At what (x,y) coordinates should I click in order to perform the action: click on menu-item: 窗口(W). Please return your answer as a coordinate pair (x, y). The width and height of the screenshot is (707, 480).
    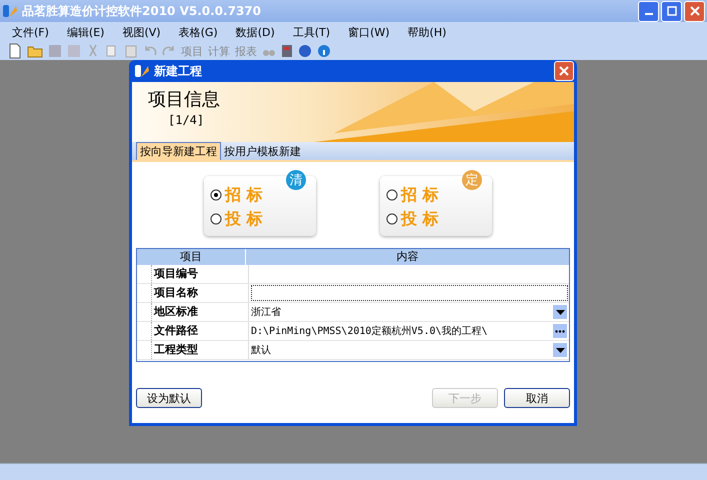
    Looking at the image, I should click on (369, 32).